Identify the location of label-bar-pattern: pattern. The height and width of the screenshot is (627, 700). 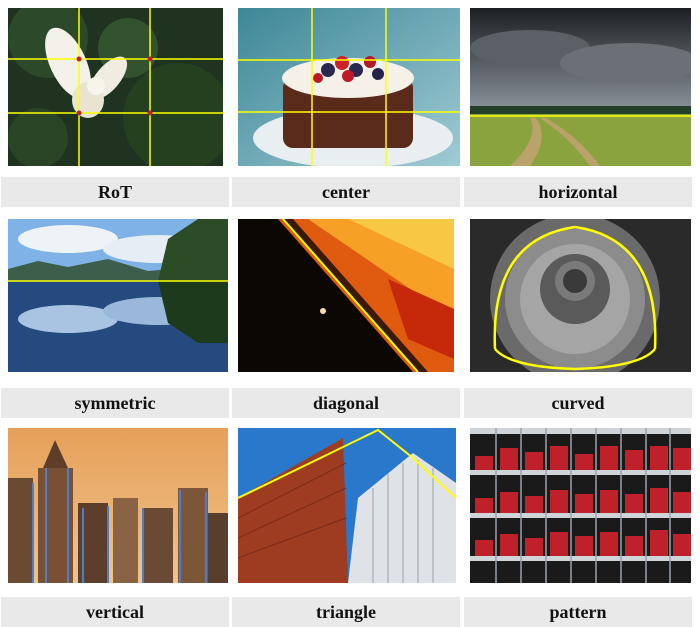
(578, 612).